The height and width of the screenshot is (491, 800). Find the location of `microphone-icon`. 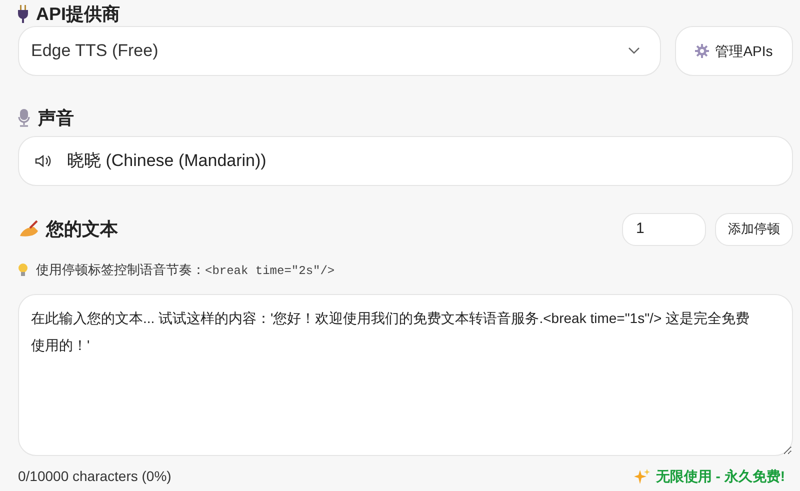

microphone-icon is located at coordinates (24, 118).